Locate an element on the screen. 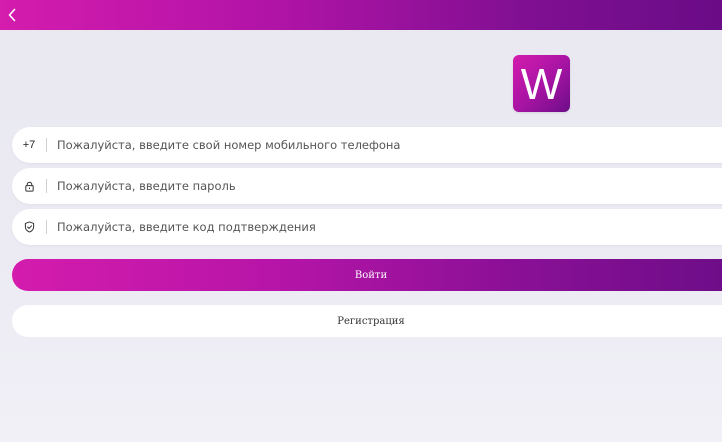 Image resolution: width=722 pixels, height=442 pixels. phone-field: +7 is located at coordinates (367, 145).